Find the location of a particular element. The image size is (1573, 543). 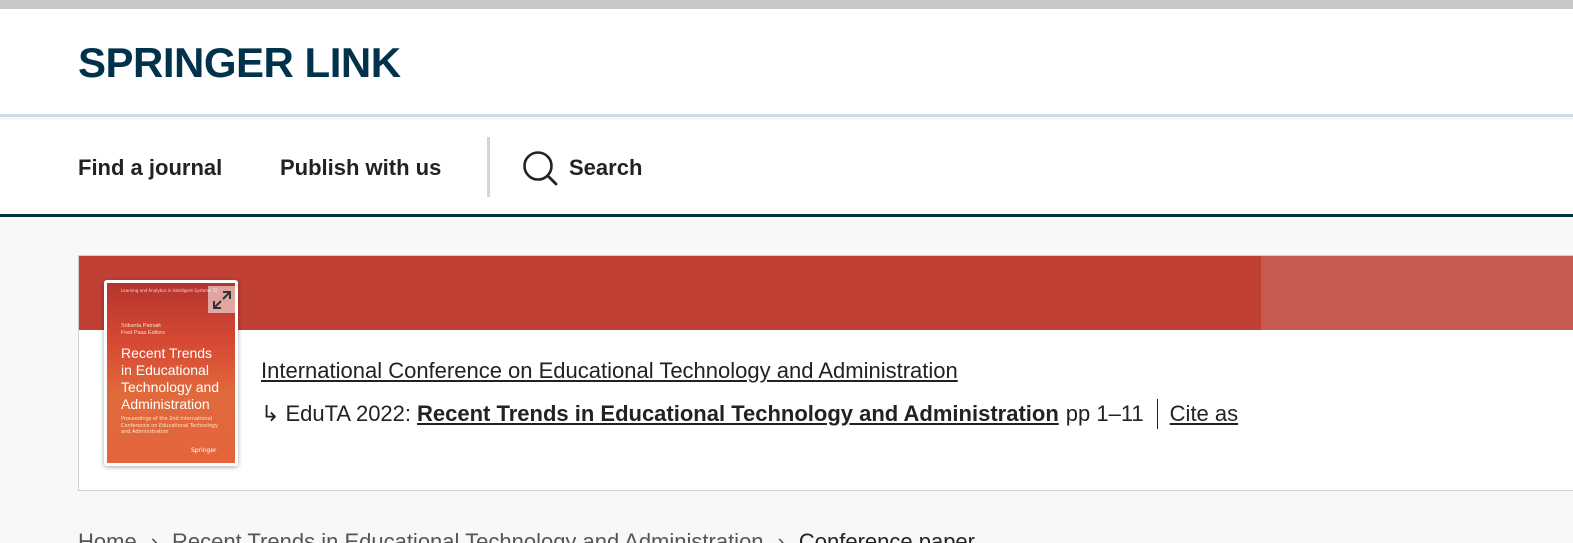

cover-editors: Srikanta Patnaik Fred Paas Editors is located at coordinates (143, 329).